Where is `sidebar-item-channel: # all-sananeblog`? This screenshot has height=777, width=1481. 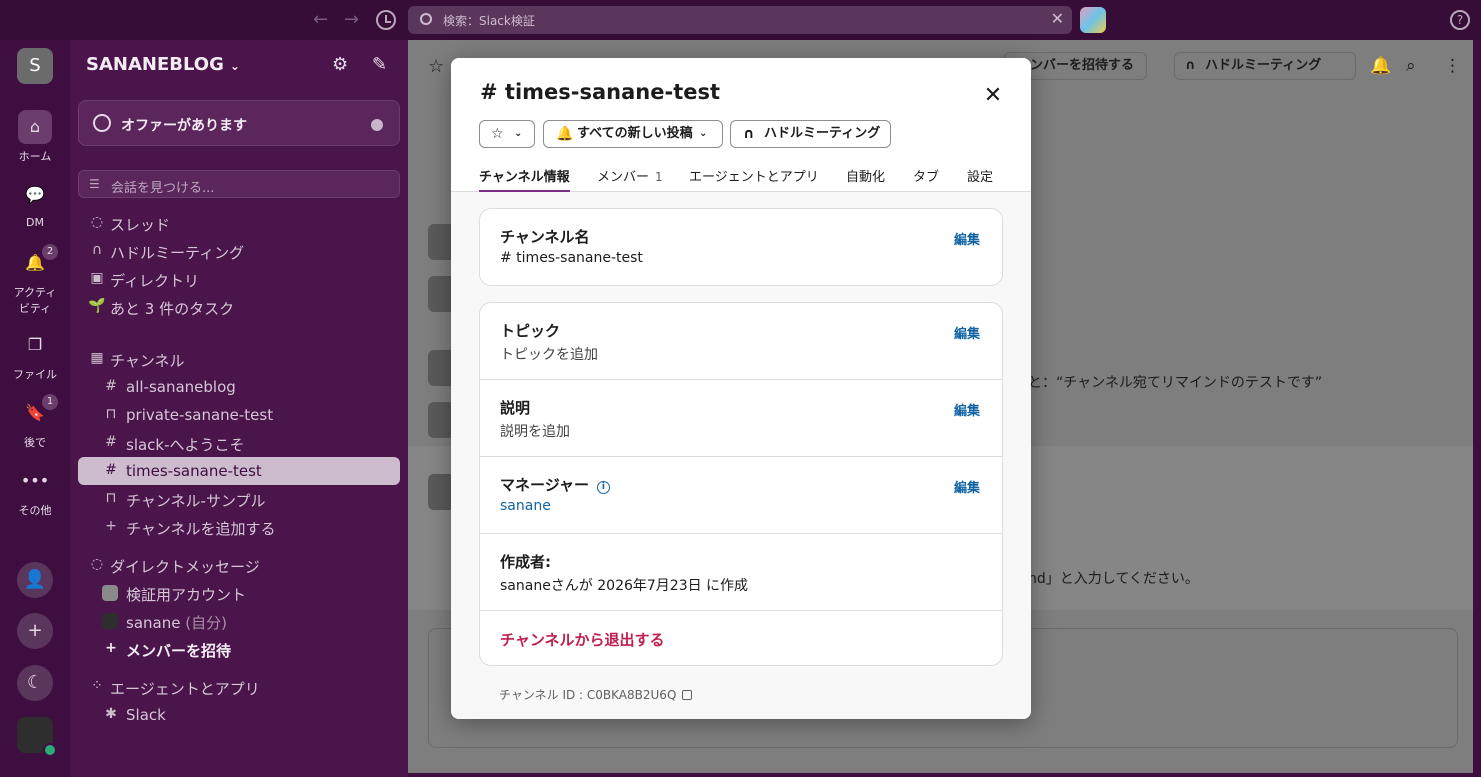 sidebar-item-channel: # all-sananeblog is located at coordinates (239, 387).